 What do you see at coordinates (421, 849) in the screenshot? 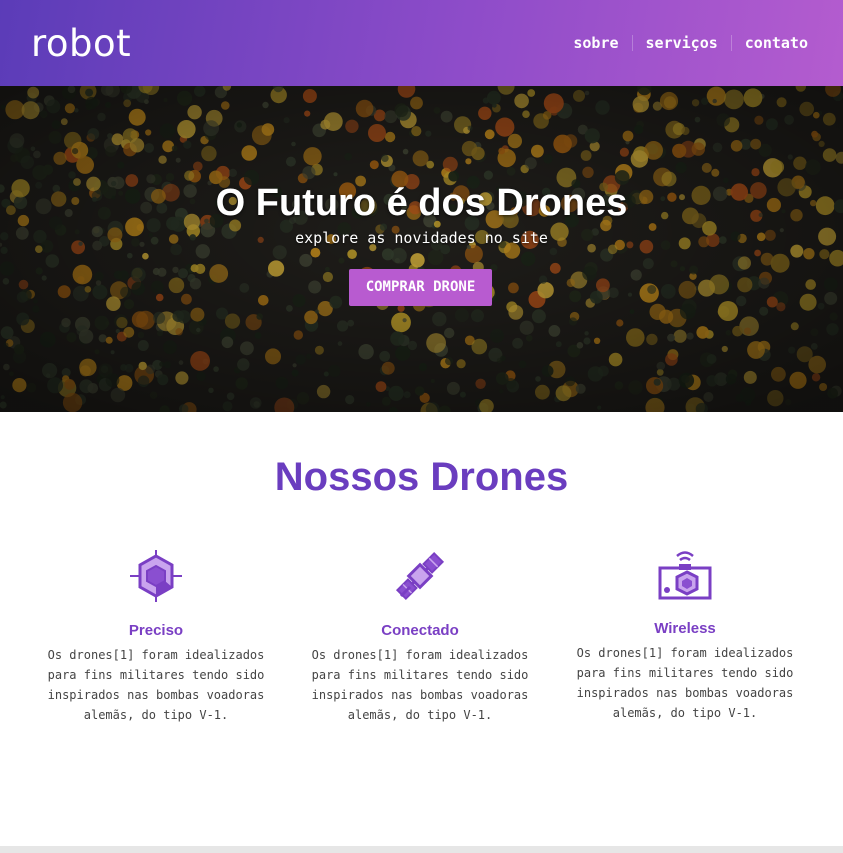
I see `footer-divider` at bounding box center [421, 849].